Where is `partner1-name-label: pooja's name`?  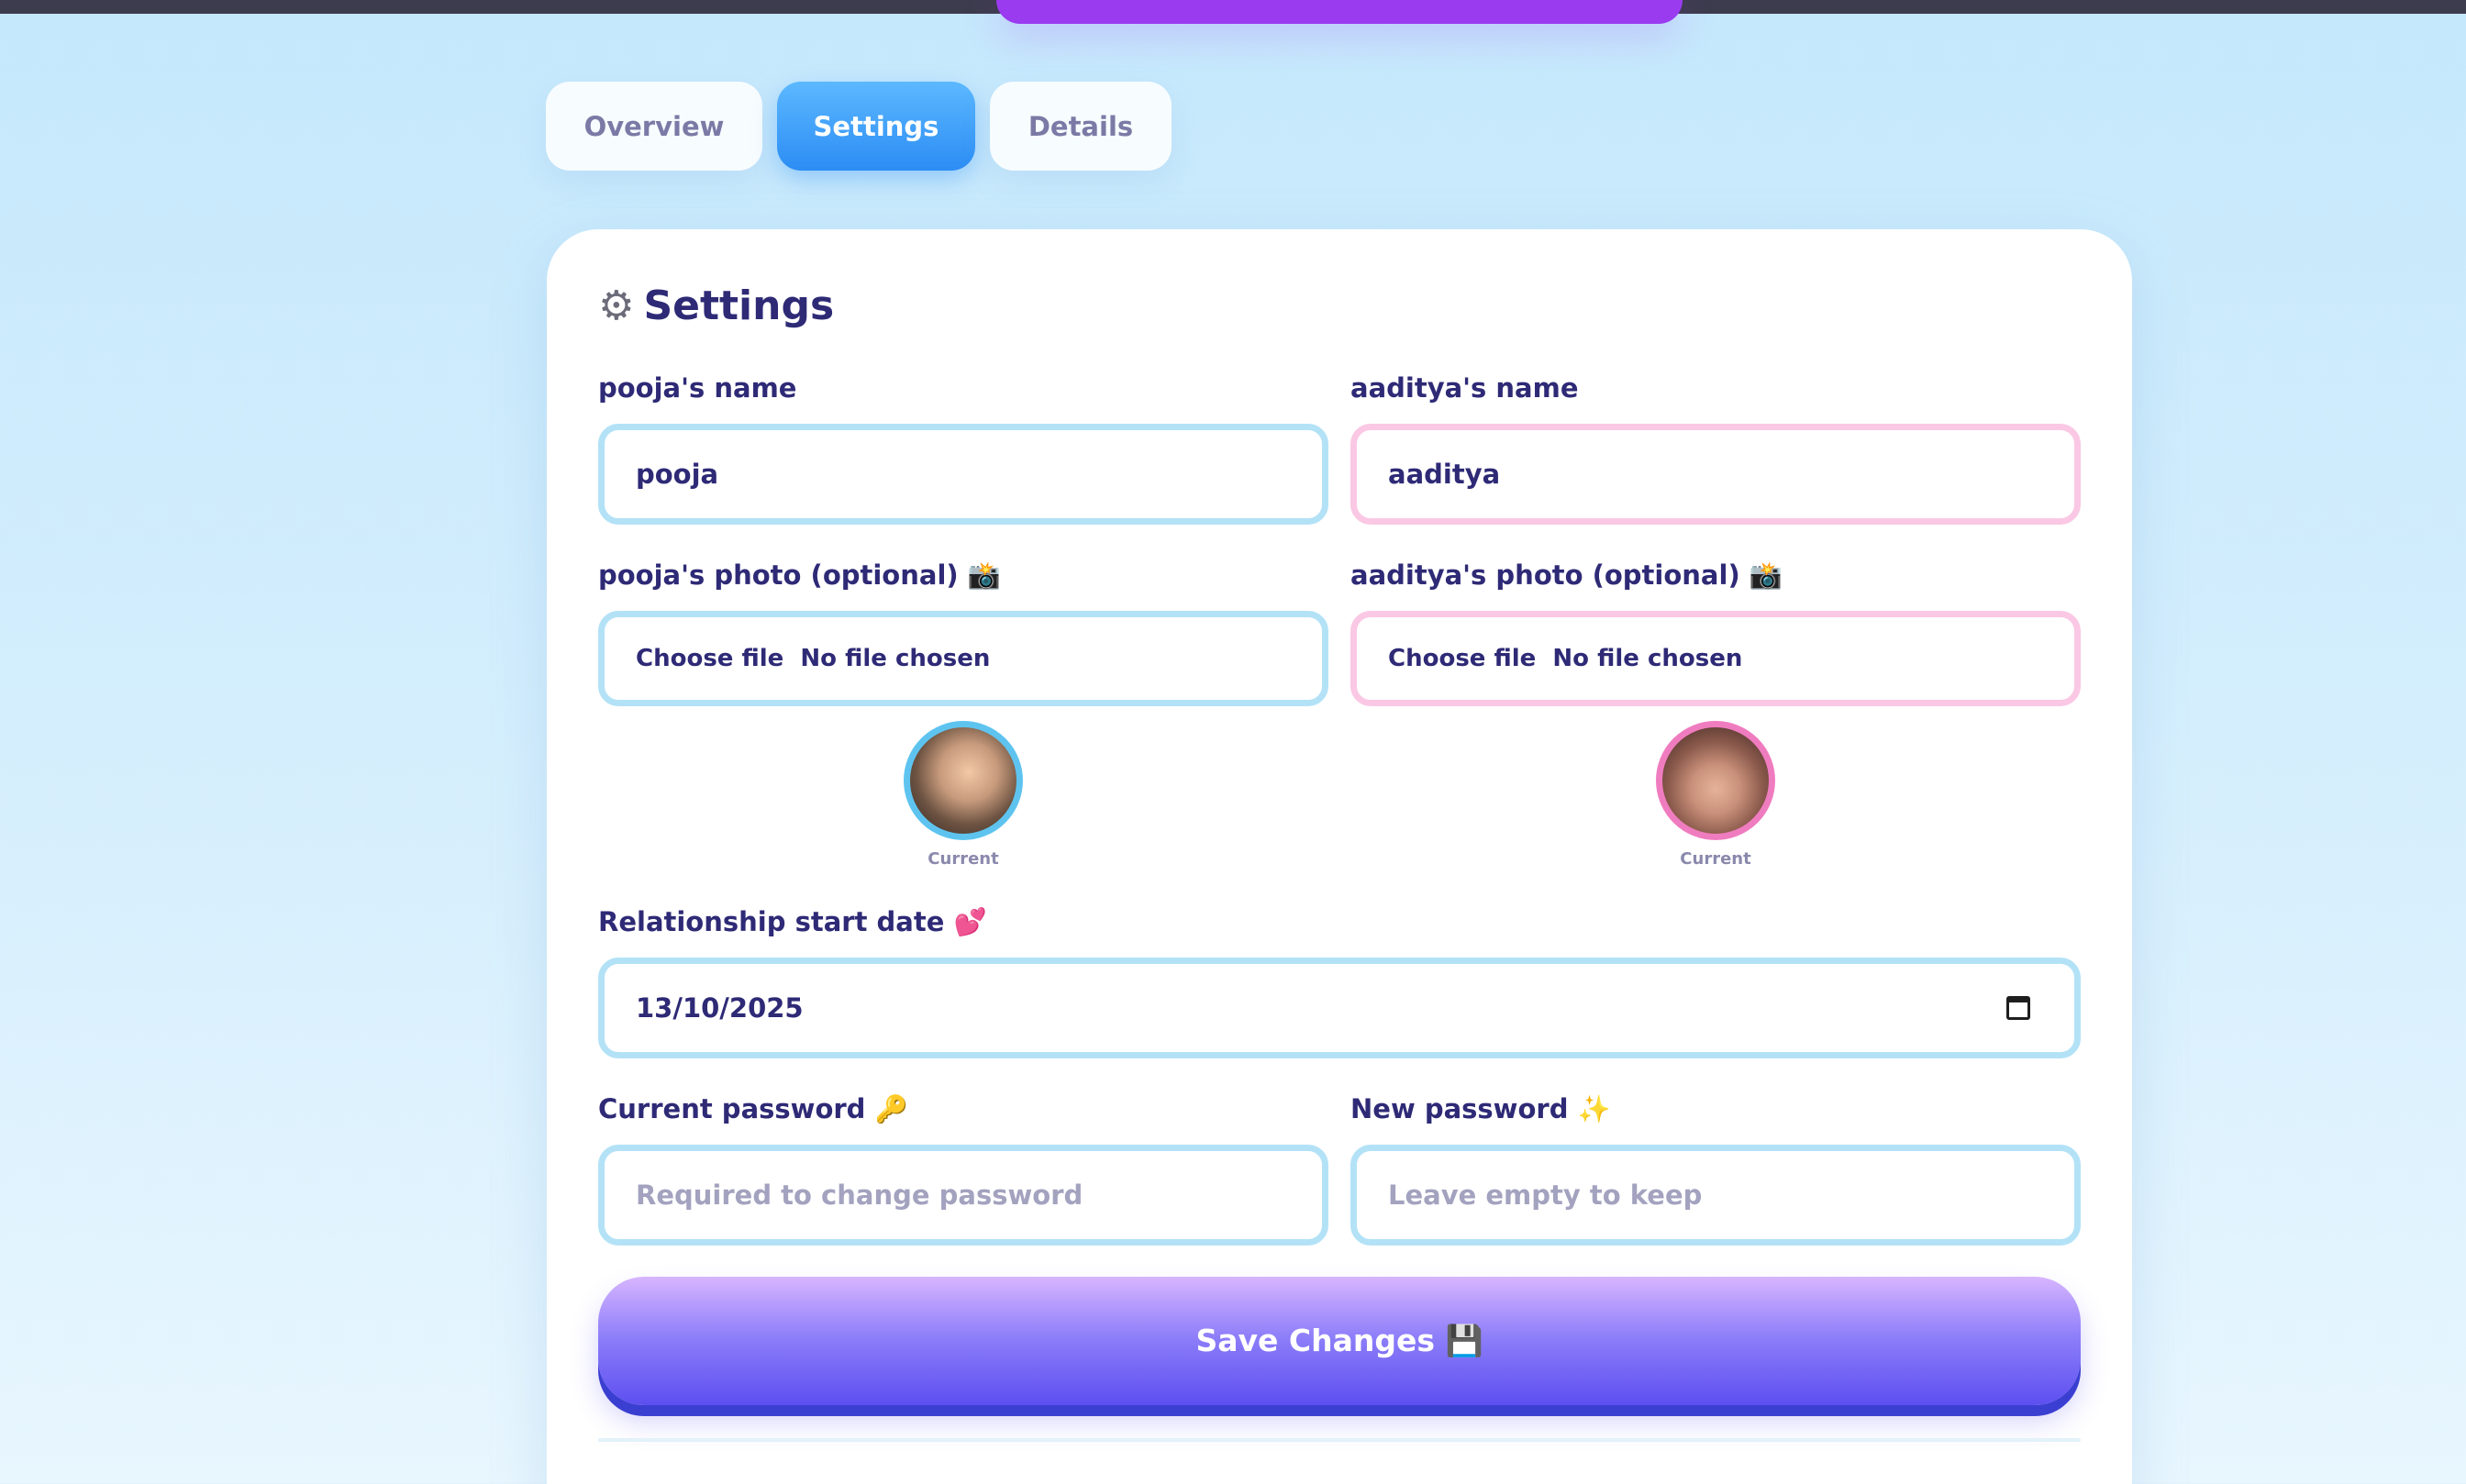 partner1-name-label: pooja's name is located at coordinates (698, 388).